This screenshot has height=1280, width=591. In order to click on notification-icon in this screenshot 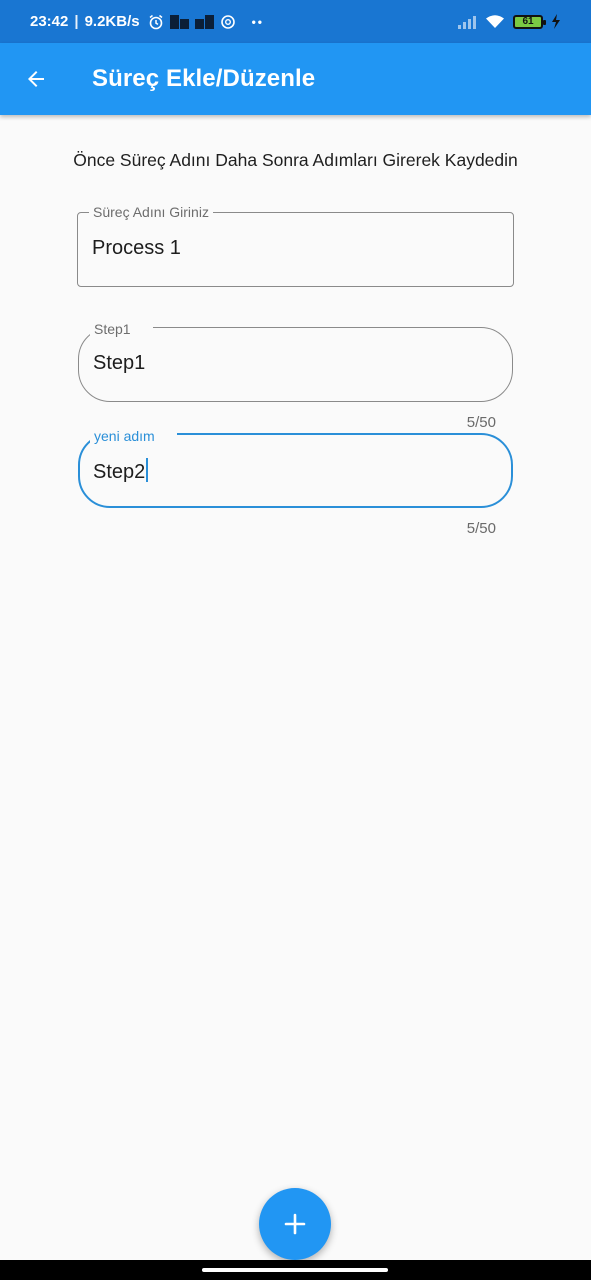, I will do `click(179, 21)`.